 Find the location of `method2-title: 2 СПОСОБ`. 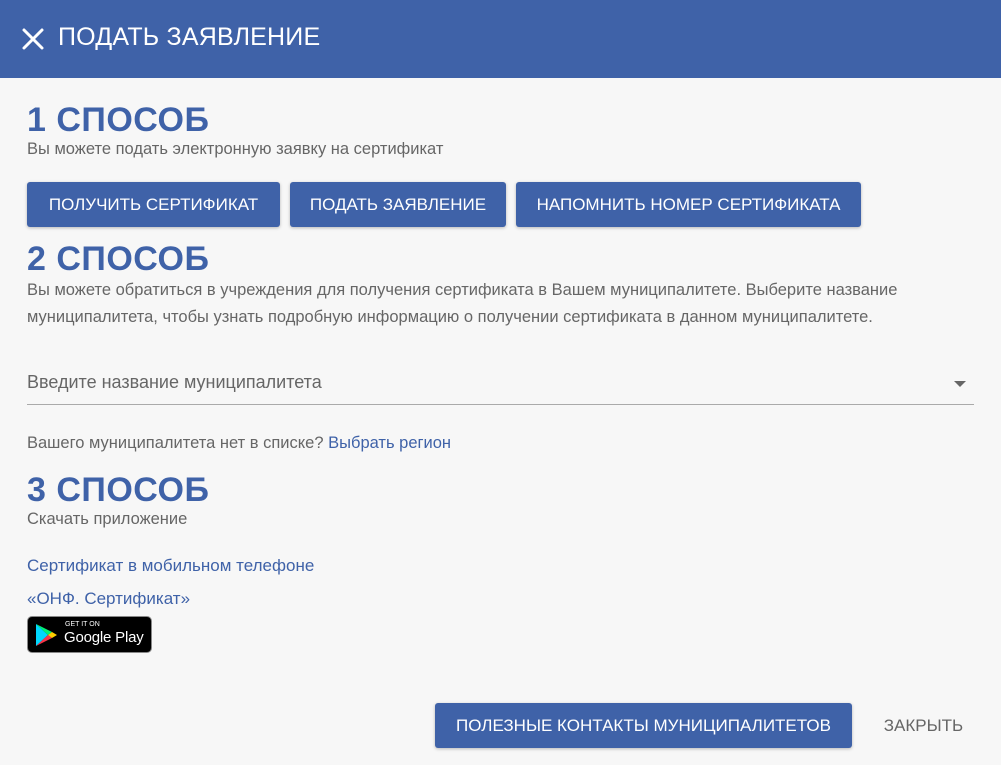

method2-title: 2 СПОСОБ is located at coordinates (118, 259).